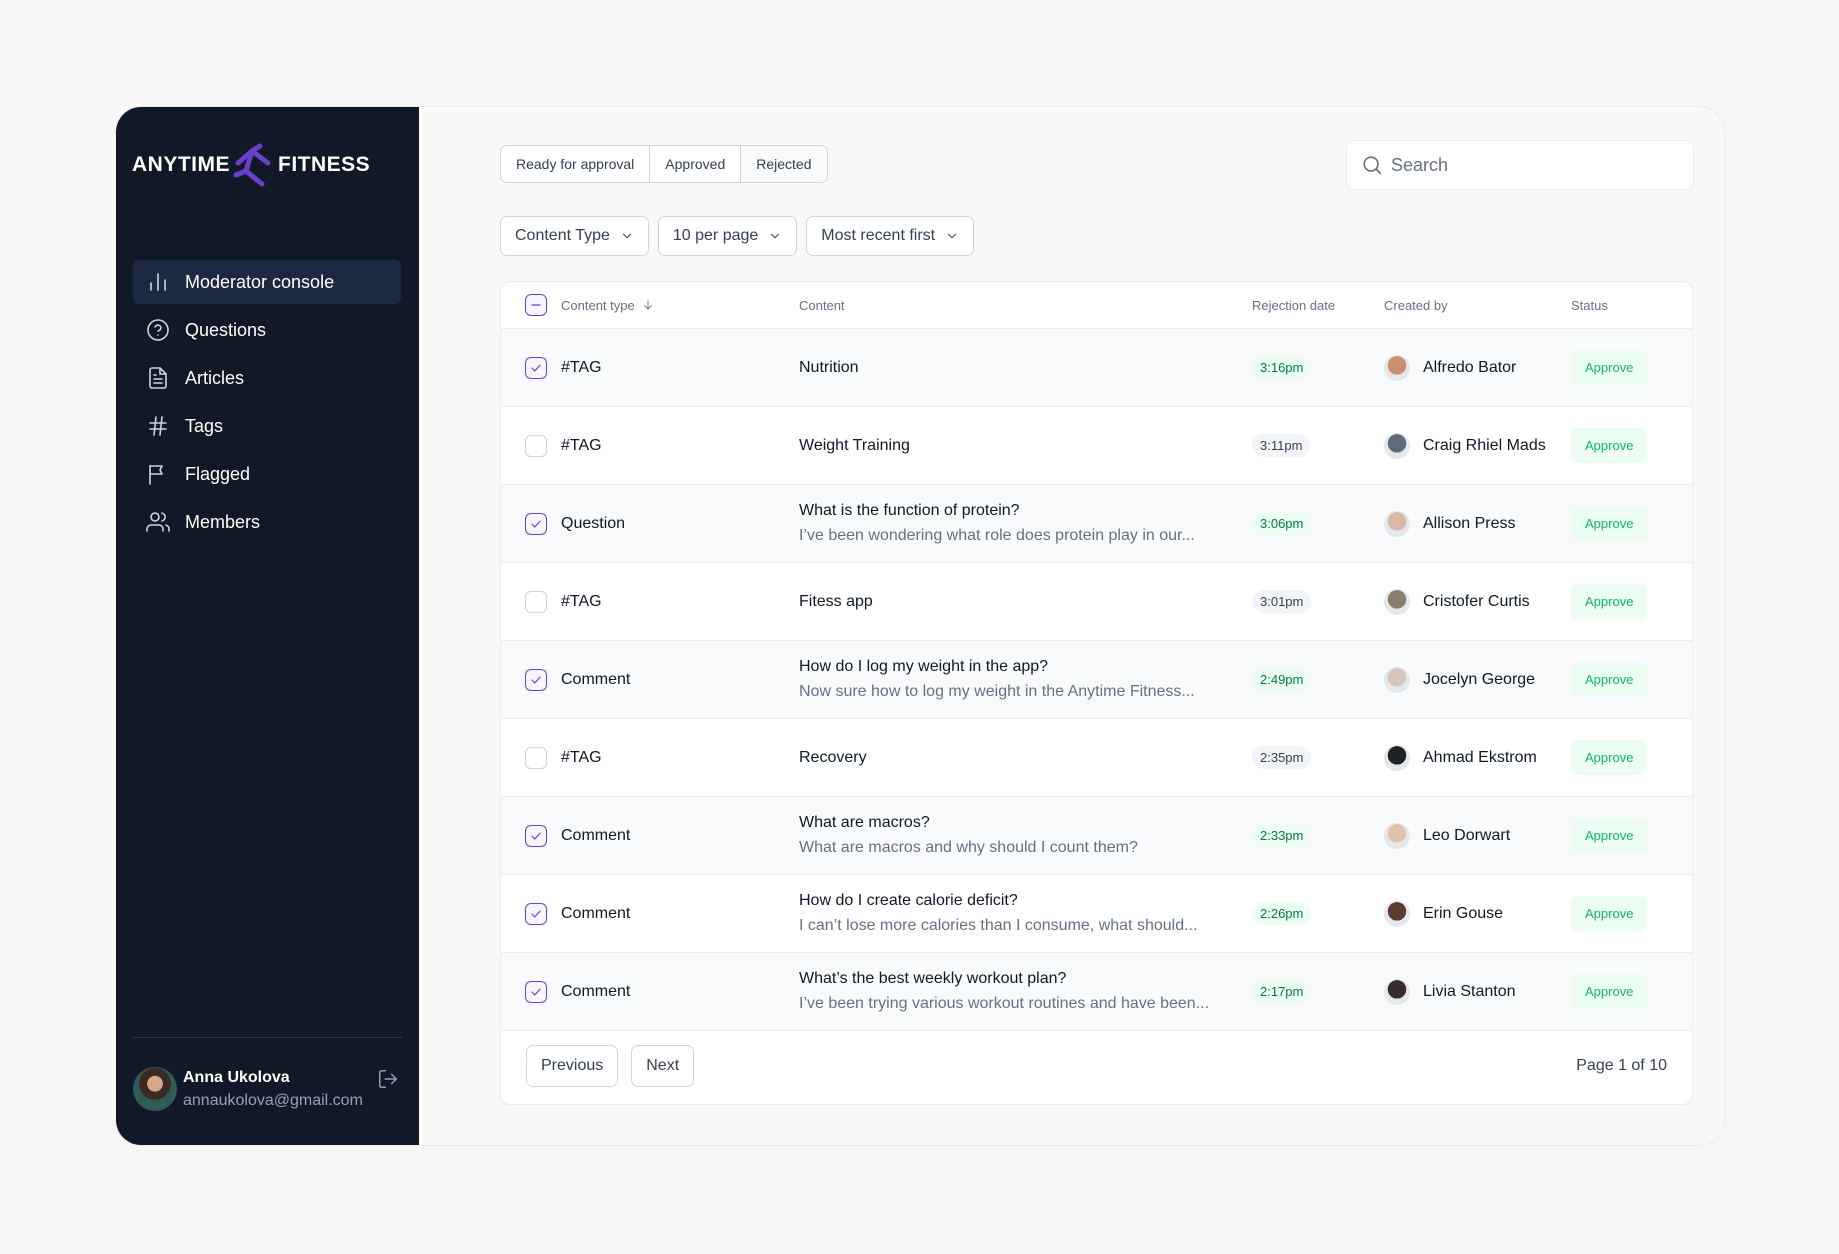  What do you see at coordinates (663, 1066) in the screenshot?
I see `next-button: Next` at bounding box center [663, 1066].